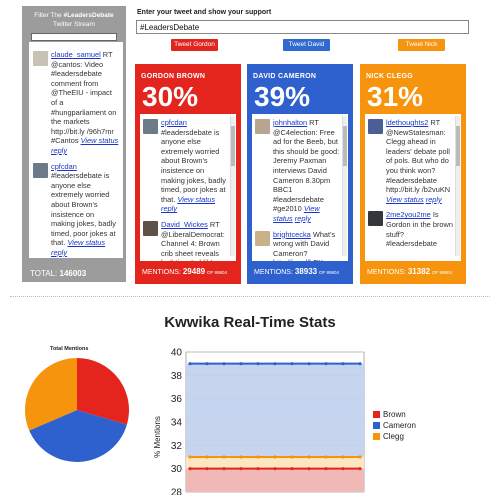 The image size is (500, 501). I want to click on total-label: TOTAL:, so click(44, 273).